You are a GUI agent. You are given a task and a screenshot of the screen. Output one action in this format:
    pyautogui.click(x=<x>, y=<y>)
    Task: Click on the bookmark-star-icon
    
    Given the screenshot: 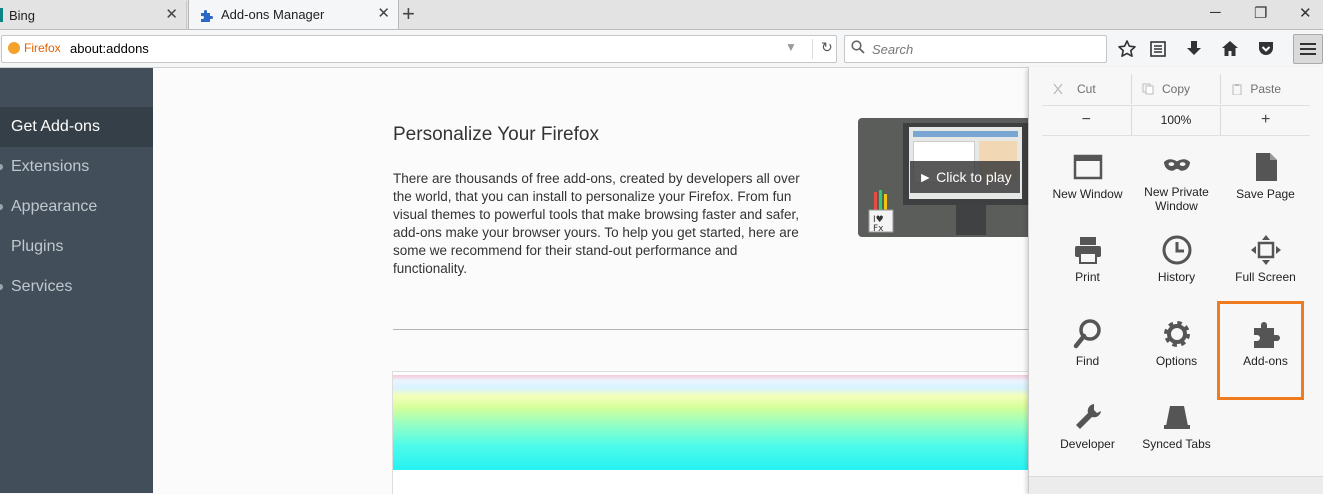 What is the action you would take?
    pyautogui.click(x=1127, y=49)
    